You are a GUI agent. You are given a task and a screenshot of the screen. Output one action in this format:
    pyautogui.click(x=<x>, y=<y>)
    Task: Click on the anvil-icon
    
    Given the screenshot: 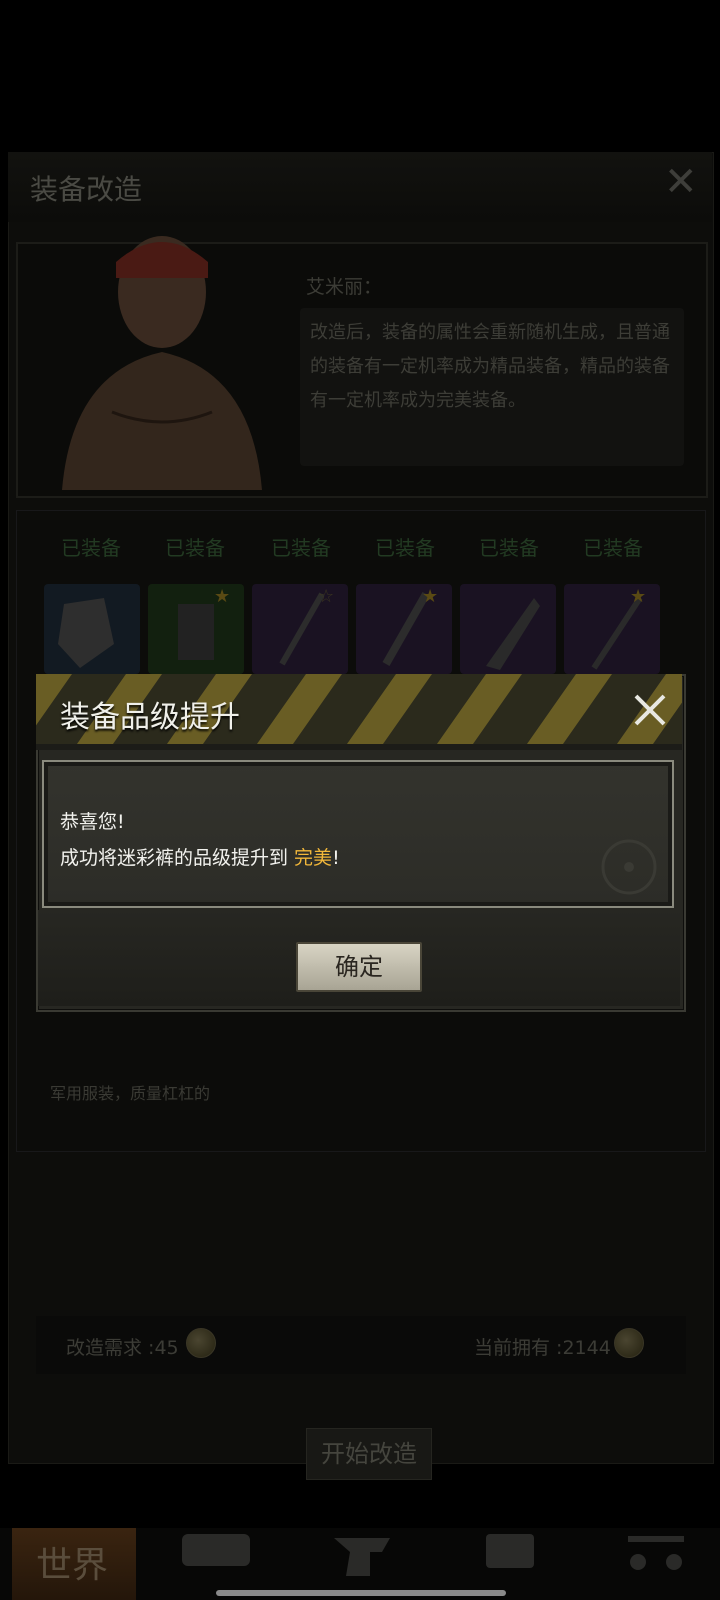 What is the action you would take?
    pyautogui.click(x=362, y=1555)
    